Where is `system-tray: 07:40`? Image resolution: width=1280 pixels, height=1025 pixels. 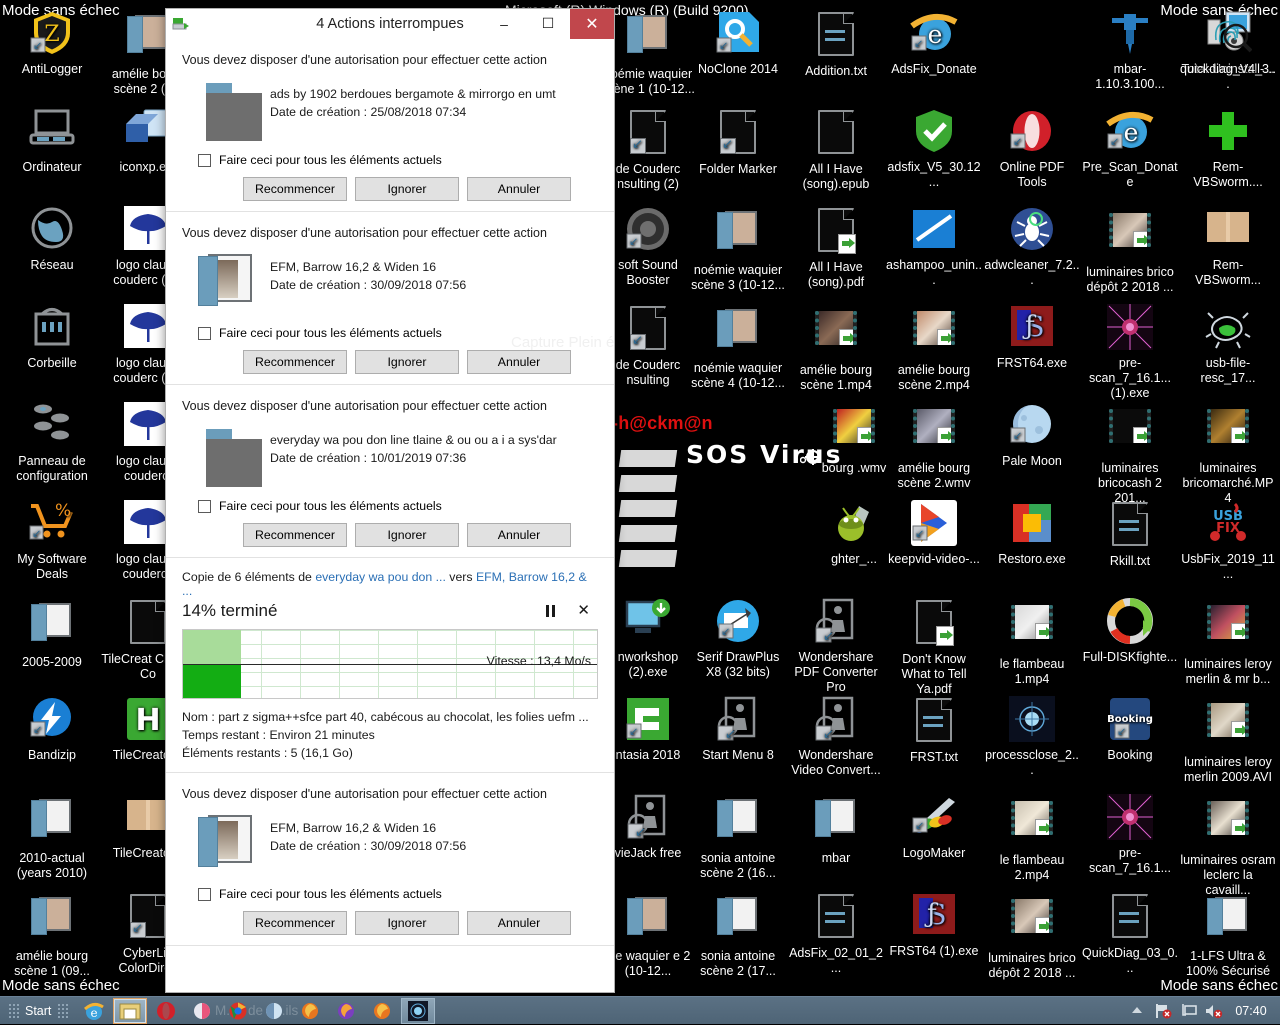 system-tray: 07:40 is located at coordinates (1205, 1011).